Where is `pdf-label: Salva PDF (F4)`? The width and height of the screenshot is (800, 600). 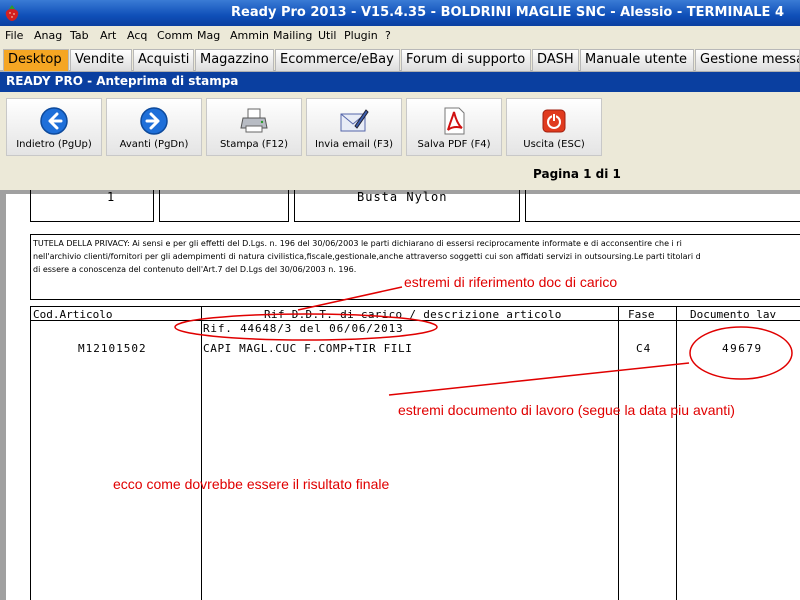
pdf-label: Salva PDF (F4) is located at coordinates (454, 144).